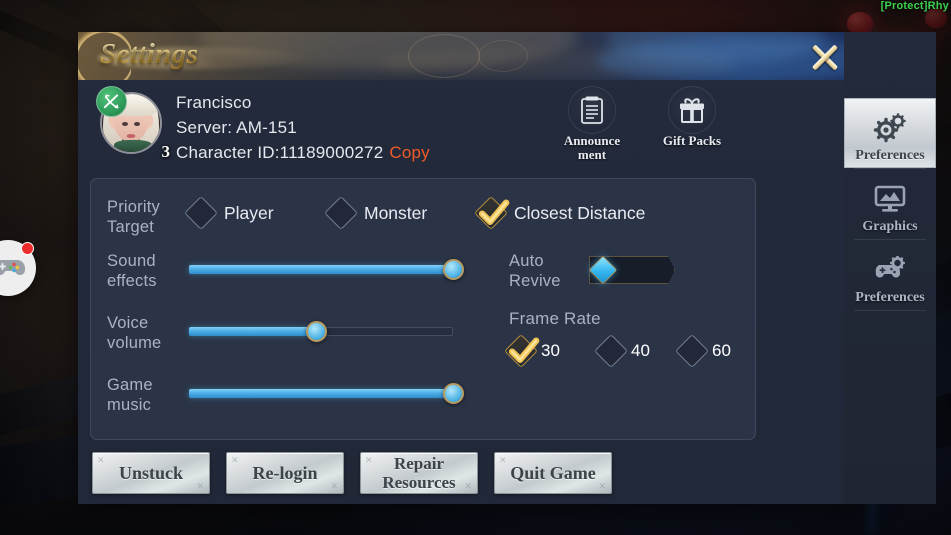 This screenshot has height=535, width=951. I want to click on unstuck-button-label: Unstuck, so click(151, 472).